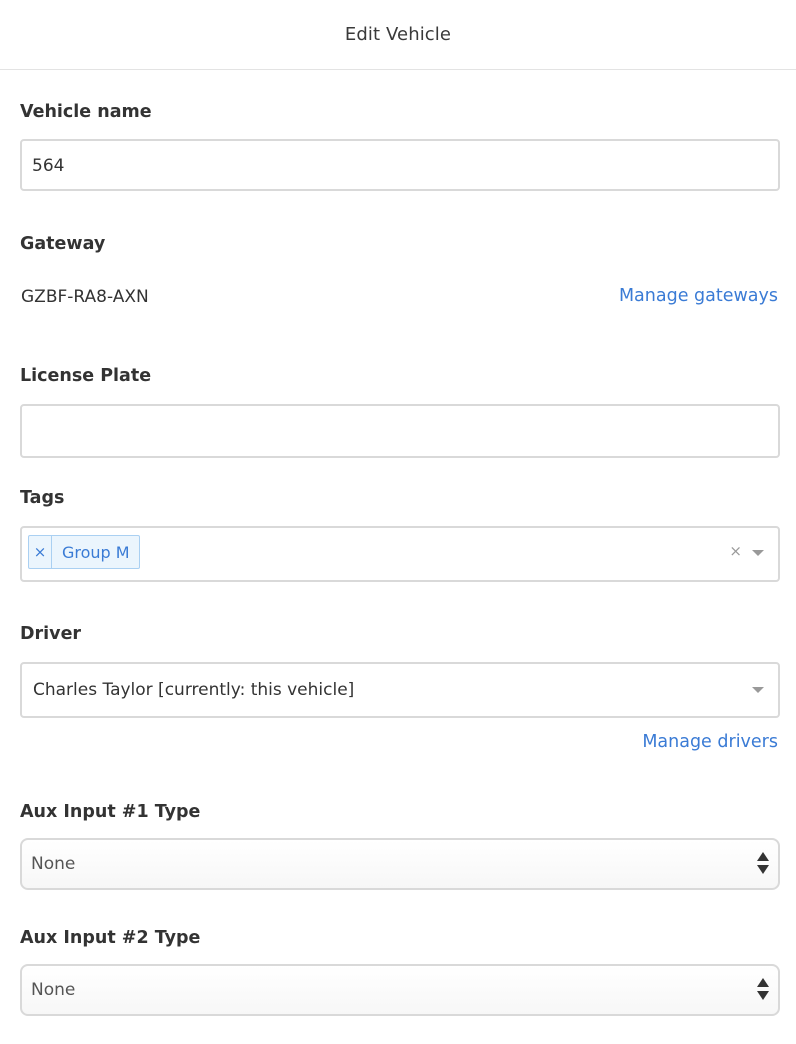 Image resolution: width=796 pixels, height=1044 pixels. Describe the element at coordinates (735, 551) in the screenshot. I see `clear-tags-icon: ×` at that location.